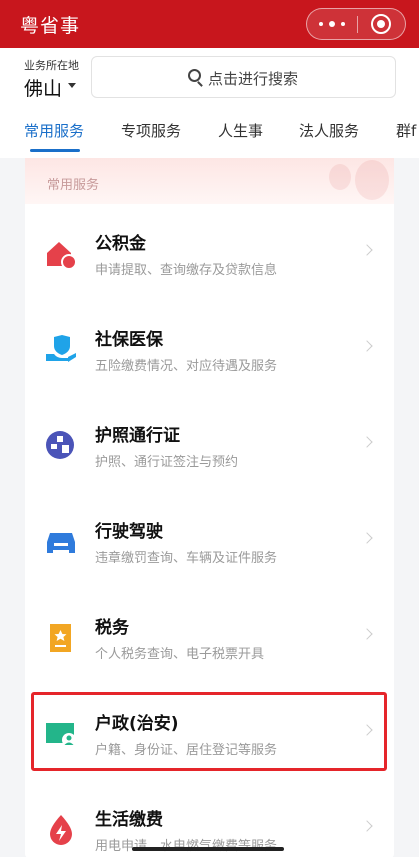  What do you see at coordinates (137, 436) in the screenshot?
I see `service-name: 护照通行证` at bounding box center [137, 436].